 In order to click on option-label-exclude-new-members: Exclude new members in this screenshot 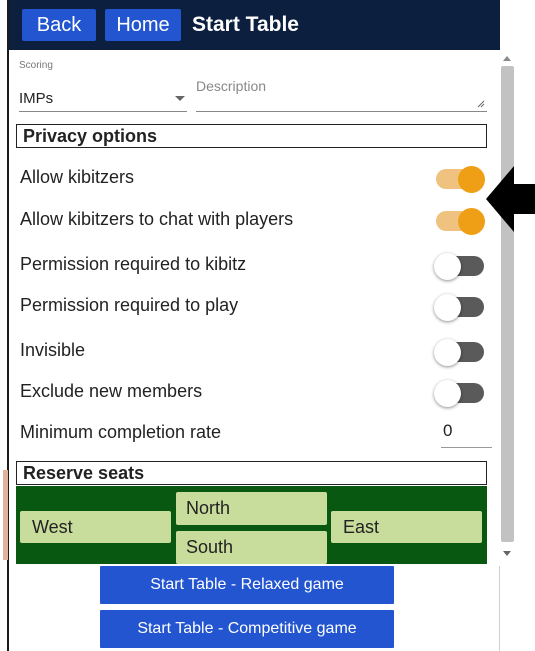, I will do `click(111, 391)`.